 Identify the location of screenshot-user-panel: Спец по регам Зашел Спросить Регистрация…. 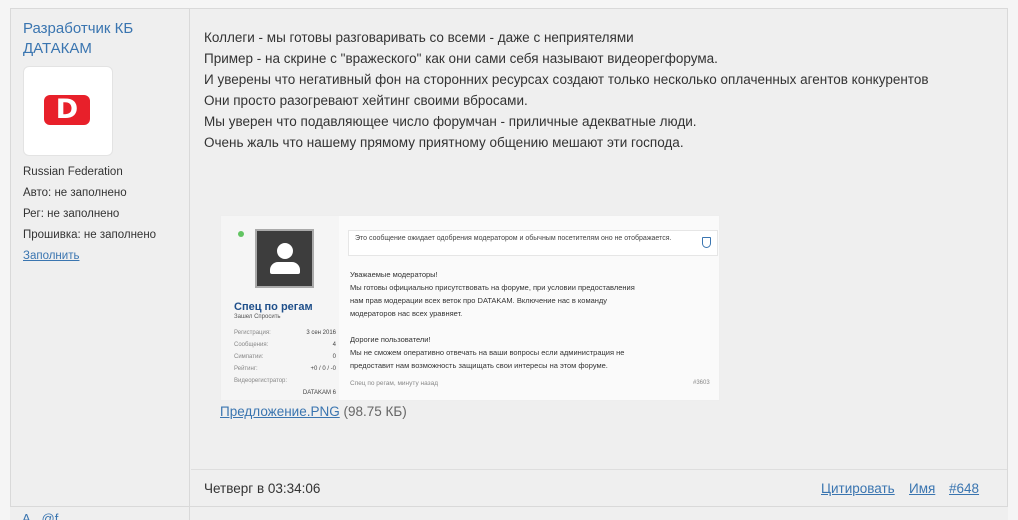
(280, 308).